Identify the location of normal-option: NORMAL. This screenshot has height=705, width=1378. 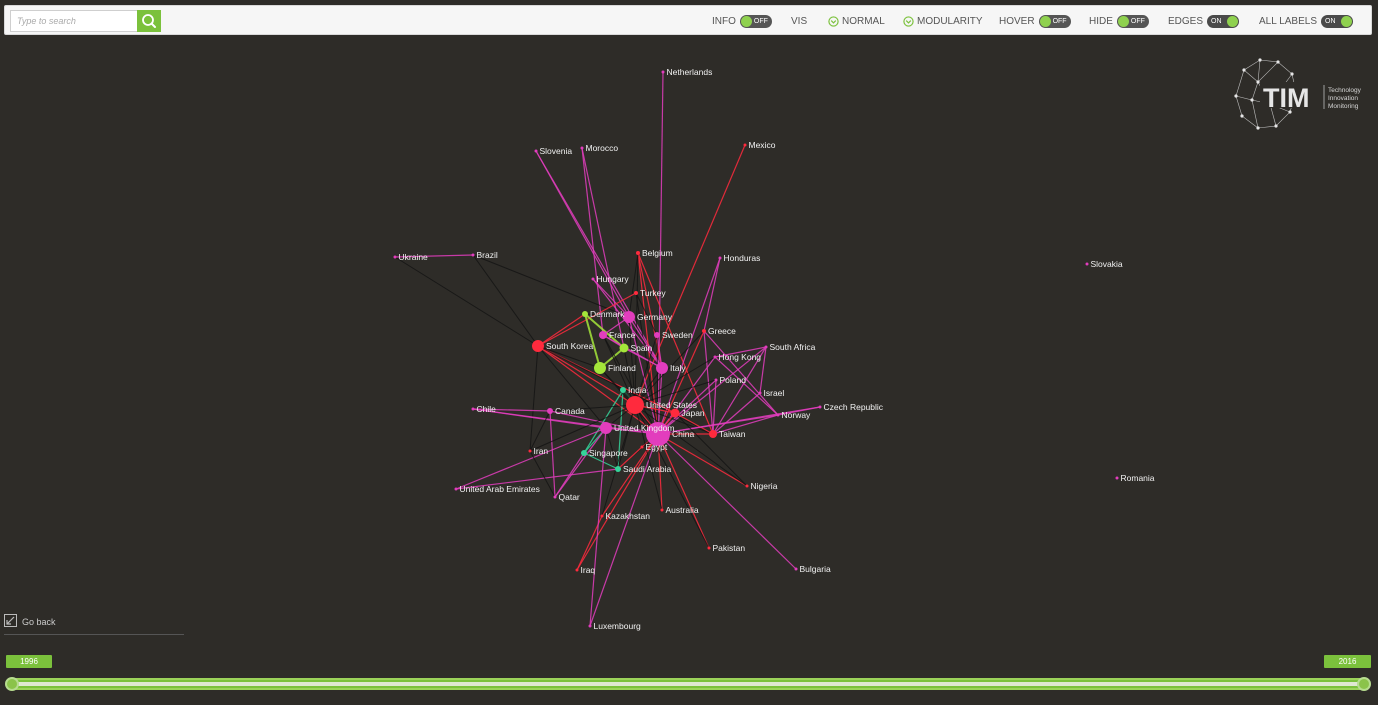
(856, 21).